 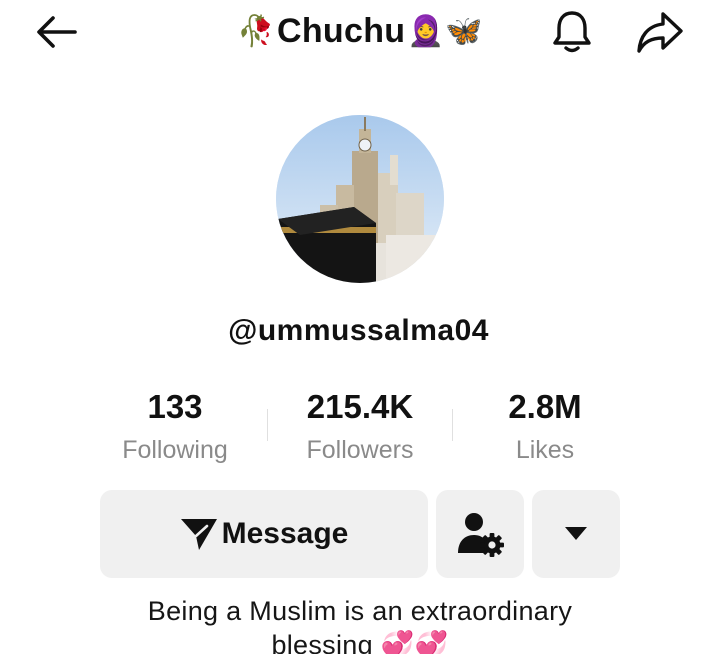 I want to click on user-gear-icon, so click(x=481, y=535).